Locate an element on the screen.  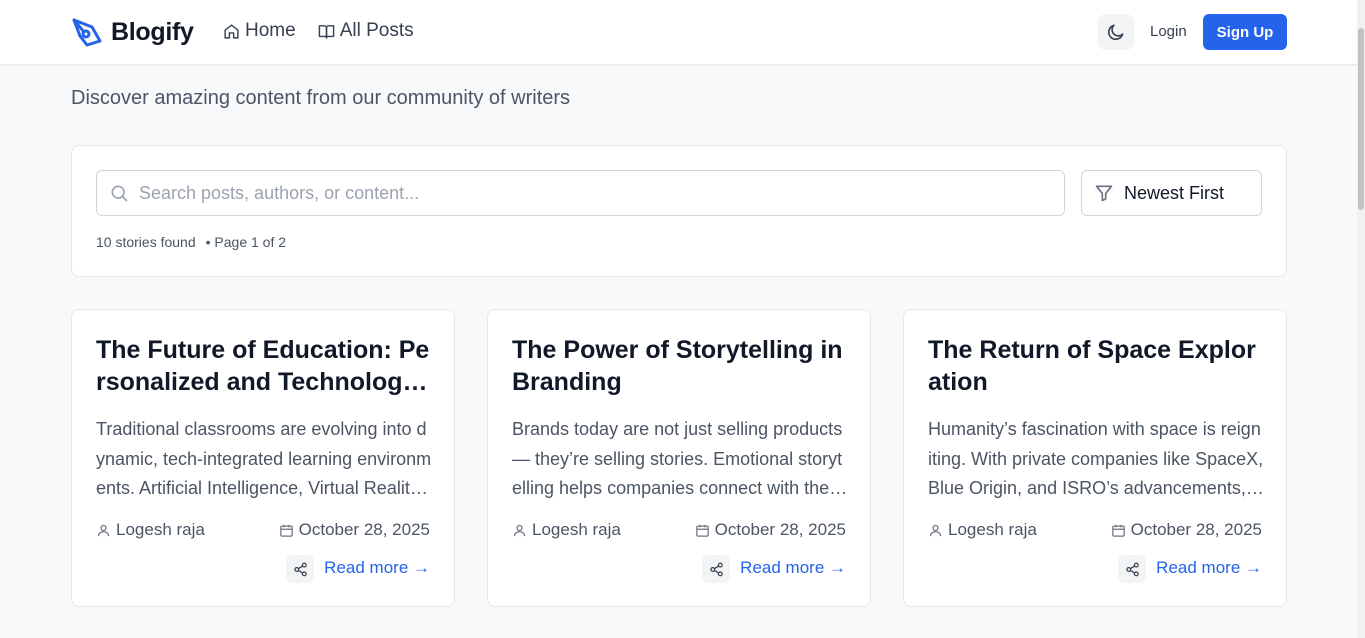
results-summary: 10 stories found • Page 1 of 2 is located at coordinates (191, 242).